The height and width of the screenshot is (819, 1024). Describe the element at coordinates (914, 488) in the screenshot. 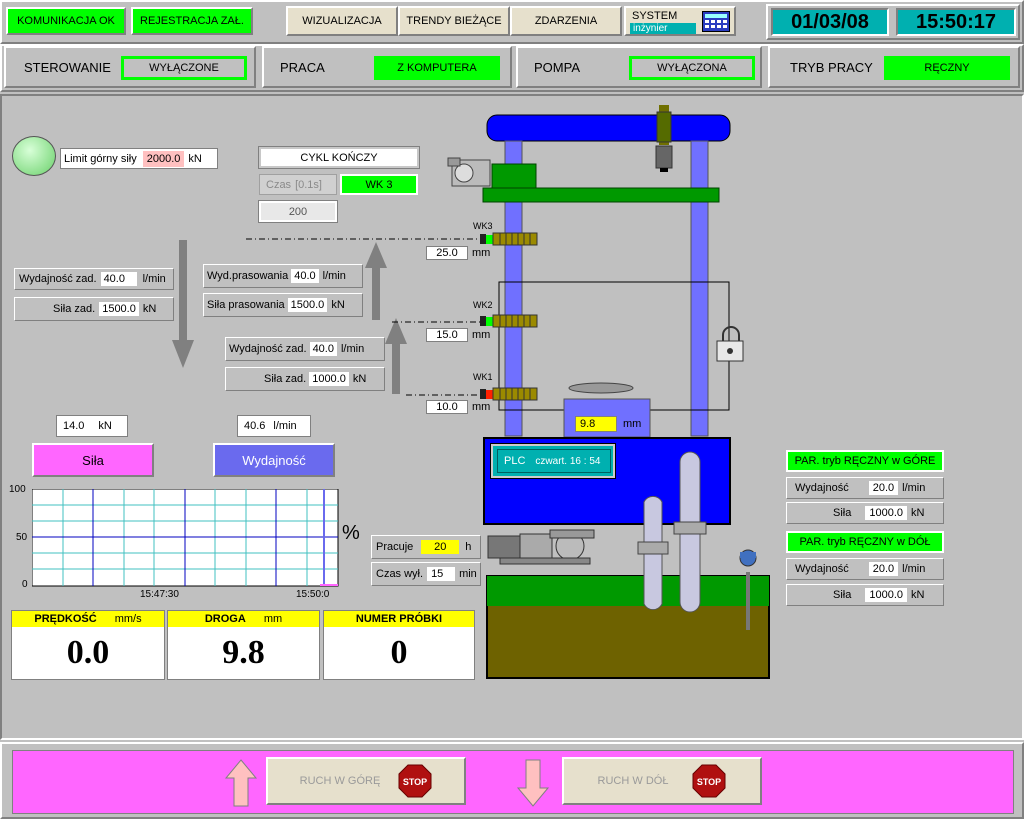

I see `up-param-wyd-unit: l/min` at that location.